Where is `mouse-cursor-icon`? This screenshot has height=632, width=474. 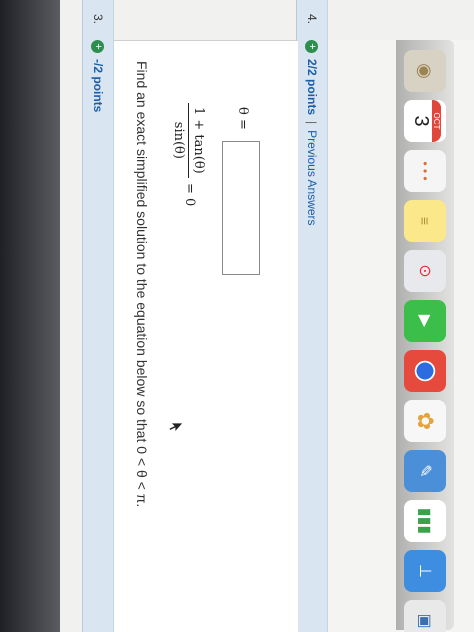 mouse-cursor-icon is located at coordinates (176, 428).